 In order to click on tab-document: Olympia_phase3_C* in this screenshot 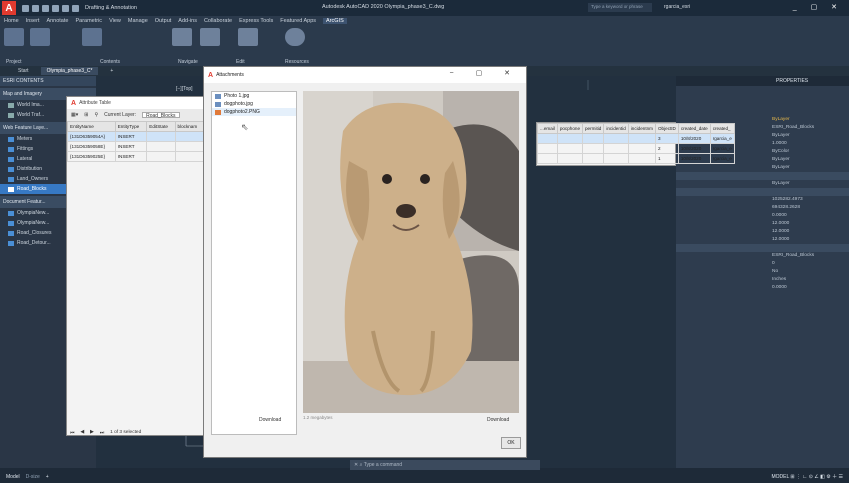, I will do `click(69, 71)`.